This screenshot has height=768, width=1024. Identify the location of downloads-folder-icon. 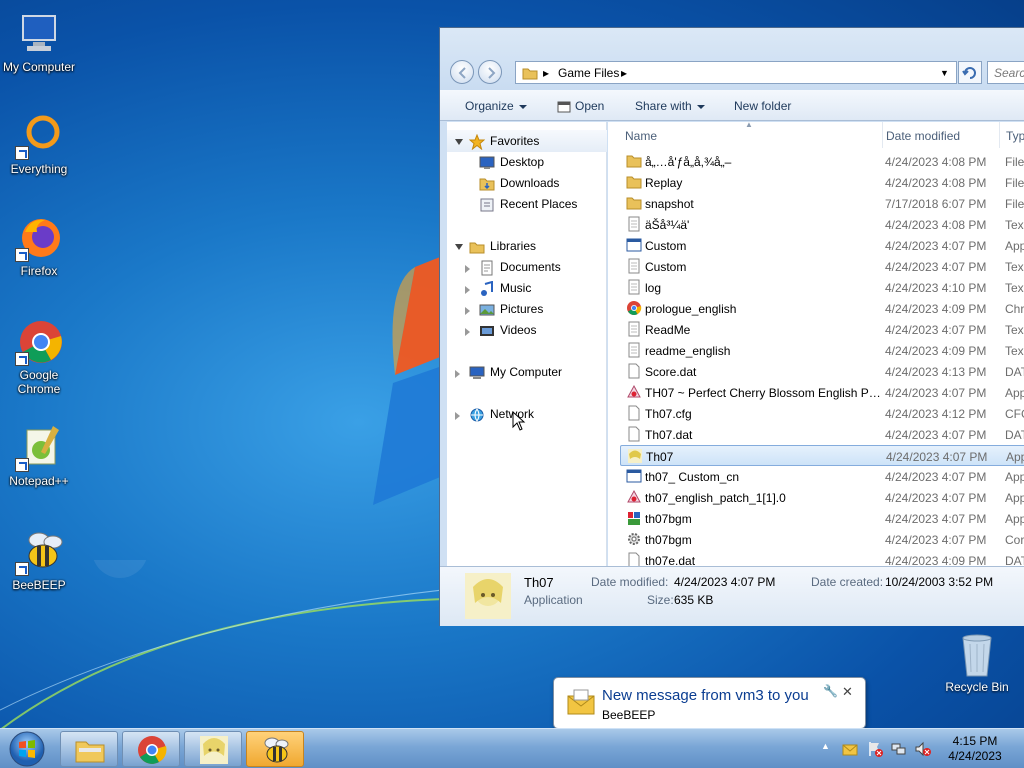
(487, 184).